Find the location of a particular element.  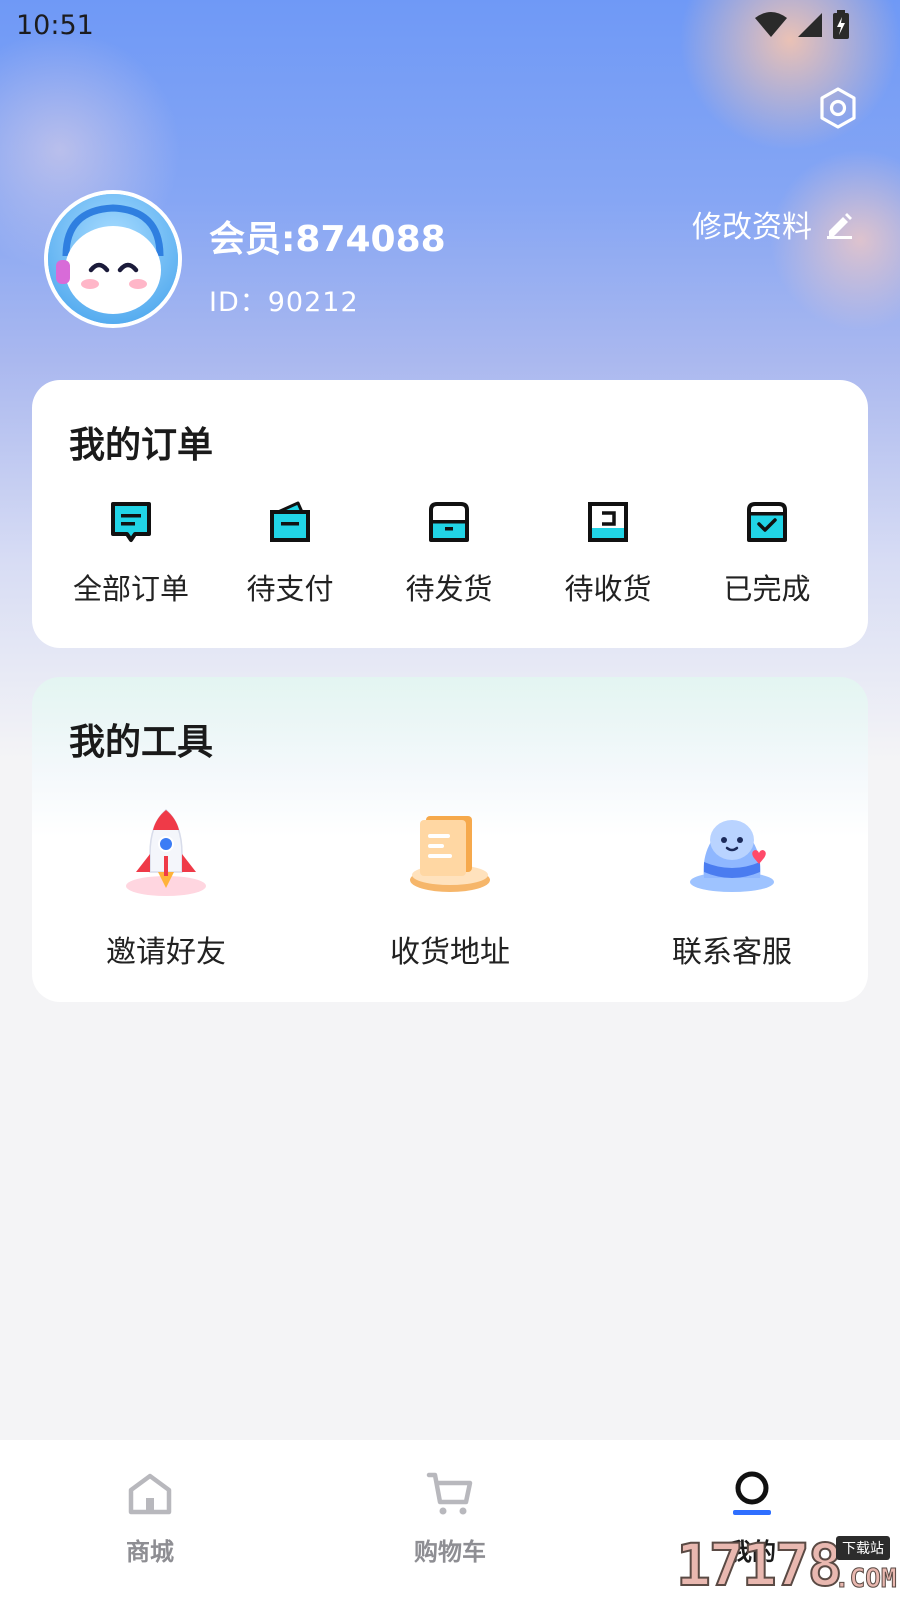

tab-cart-label: 购物车 is located at coordinates (450, 1552).